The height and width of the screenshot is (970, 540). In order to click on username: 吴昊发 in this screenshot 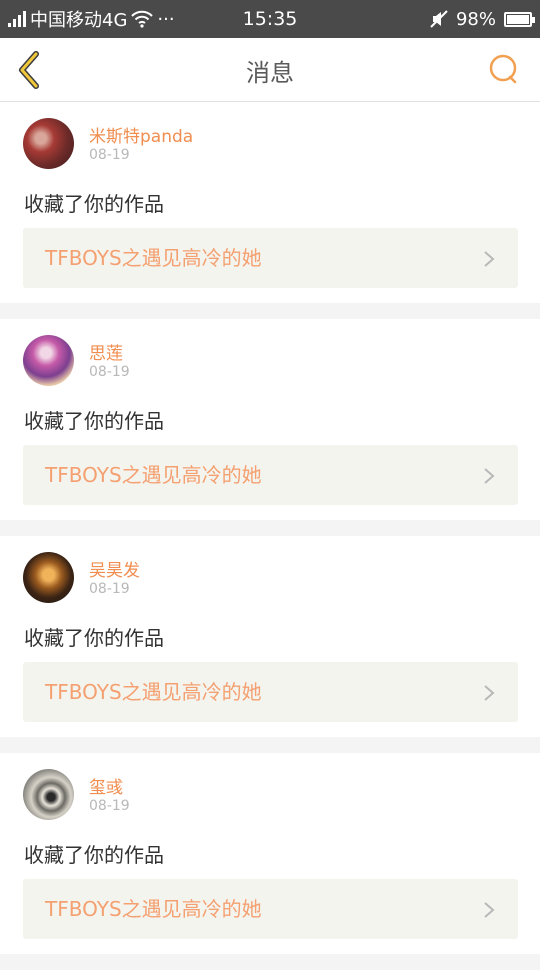, I will do `click(114, 568)`.